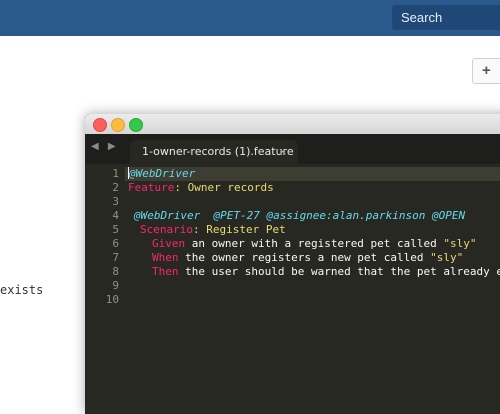  What do you see at coordinates (104, 257) in the screenshot?
I see `line-number: 7` at bounding box center [104, 257].